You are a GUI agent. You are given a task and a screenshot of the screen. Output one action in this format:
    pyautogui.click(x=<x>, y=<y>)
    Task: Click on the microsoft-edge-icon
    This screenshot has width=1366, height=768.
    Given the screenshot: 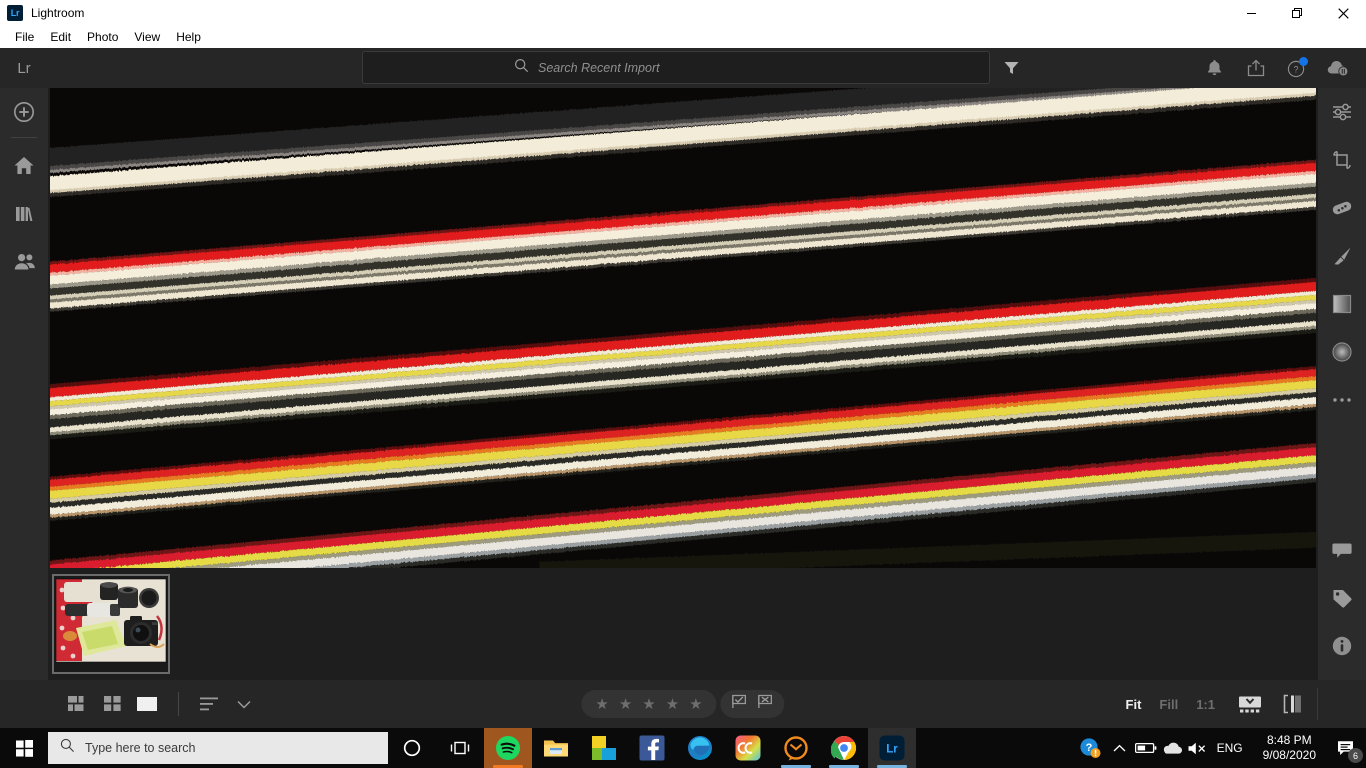 What is the action you would take?
    pyautogui.click(x=700, y=748)
    